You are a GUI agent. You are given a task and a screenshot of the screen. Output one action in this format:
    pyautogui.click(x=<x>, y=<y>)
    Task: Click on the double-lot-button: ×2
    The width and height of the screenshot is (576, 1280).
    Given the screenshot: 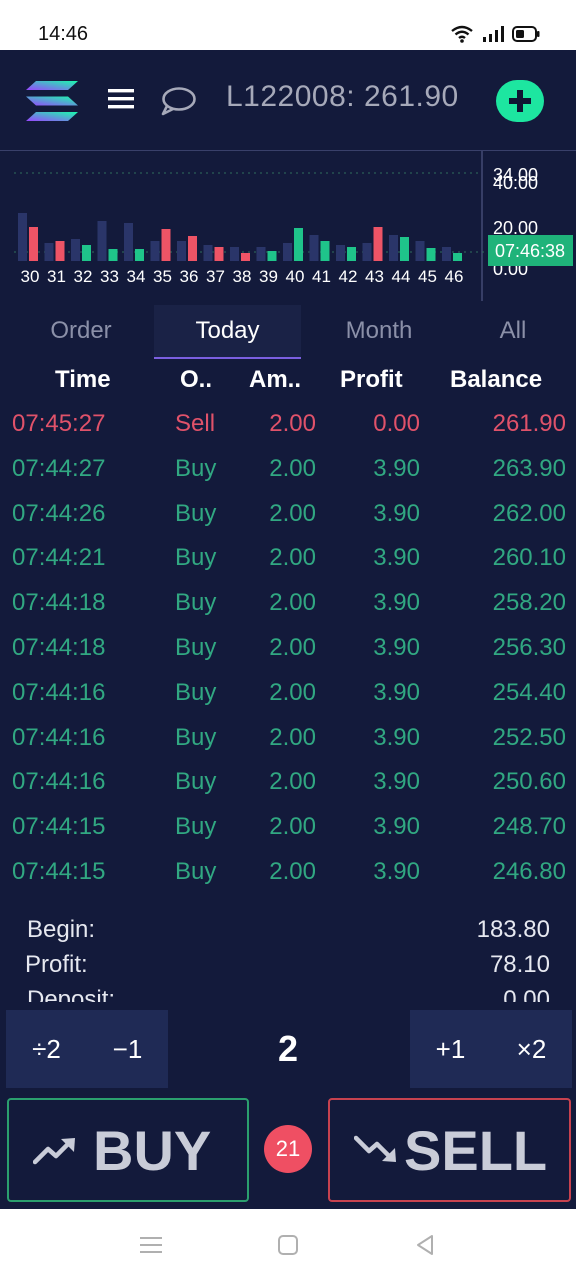 What is the action you would take?
    pyautogui.click(x=531, y=1049)
    